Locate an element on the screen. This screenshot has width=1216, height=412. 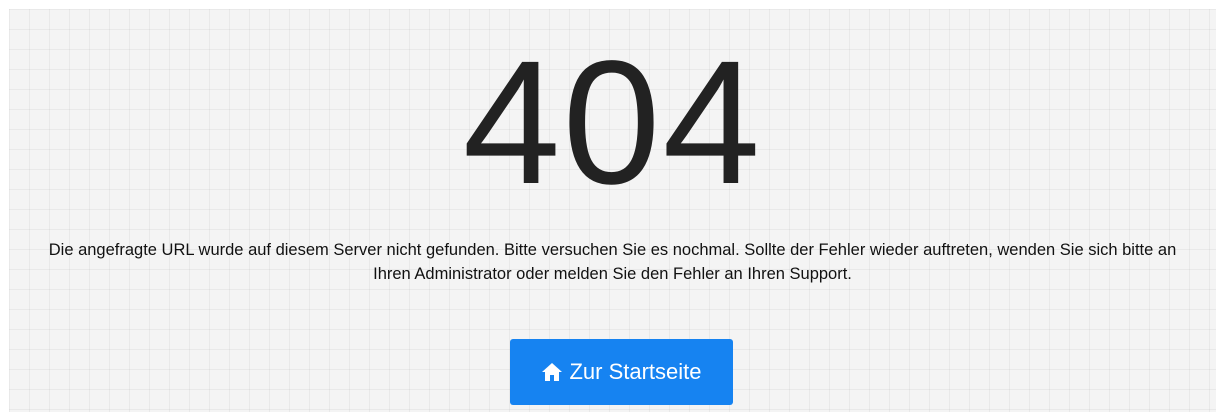
home-icon is located at coordinates (552, 372).